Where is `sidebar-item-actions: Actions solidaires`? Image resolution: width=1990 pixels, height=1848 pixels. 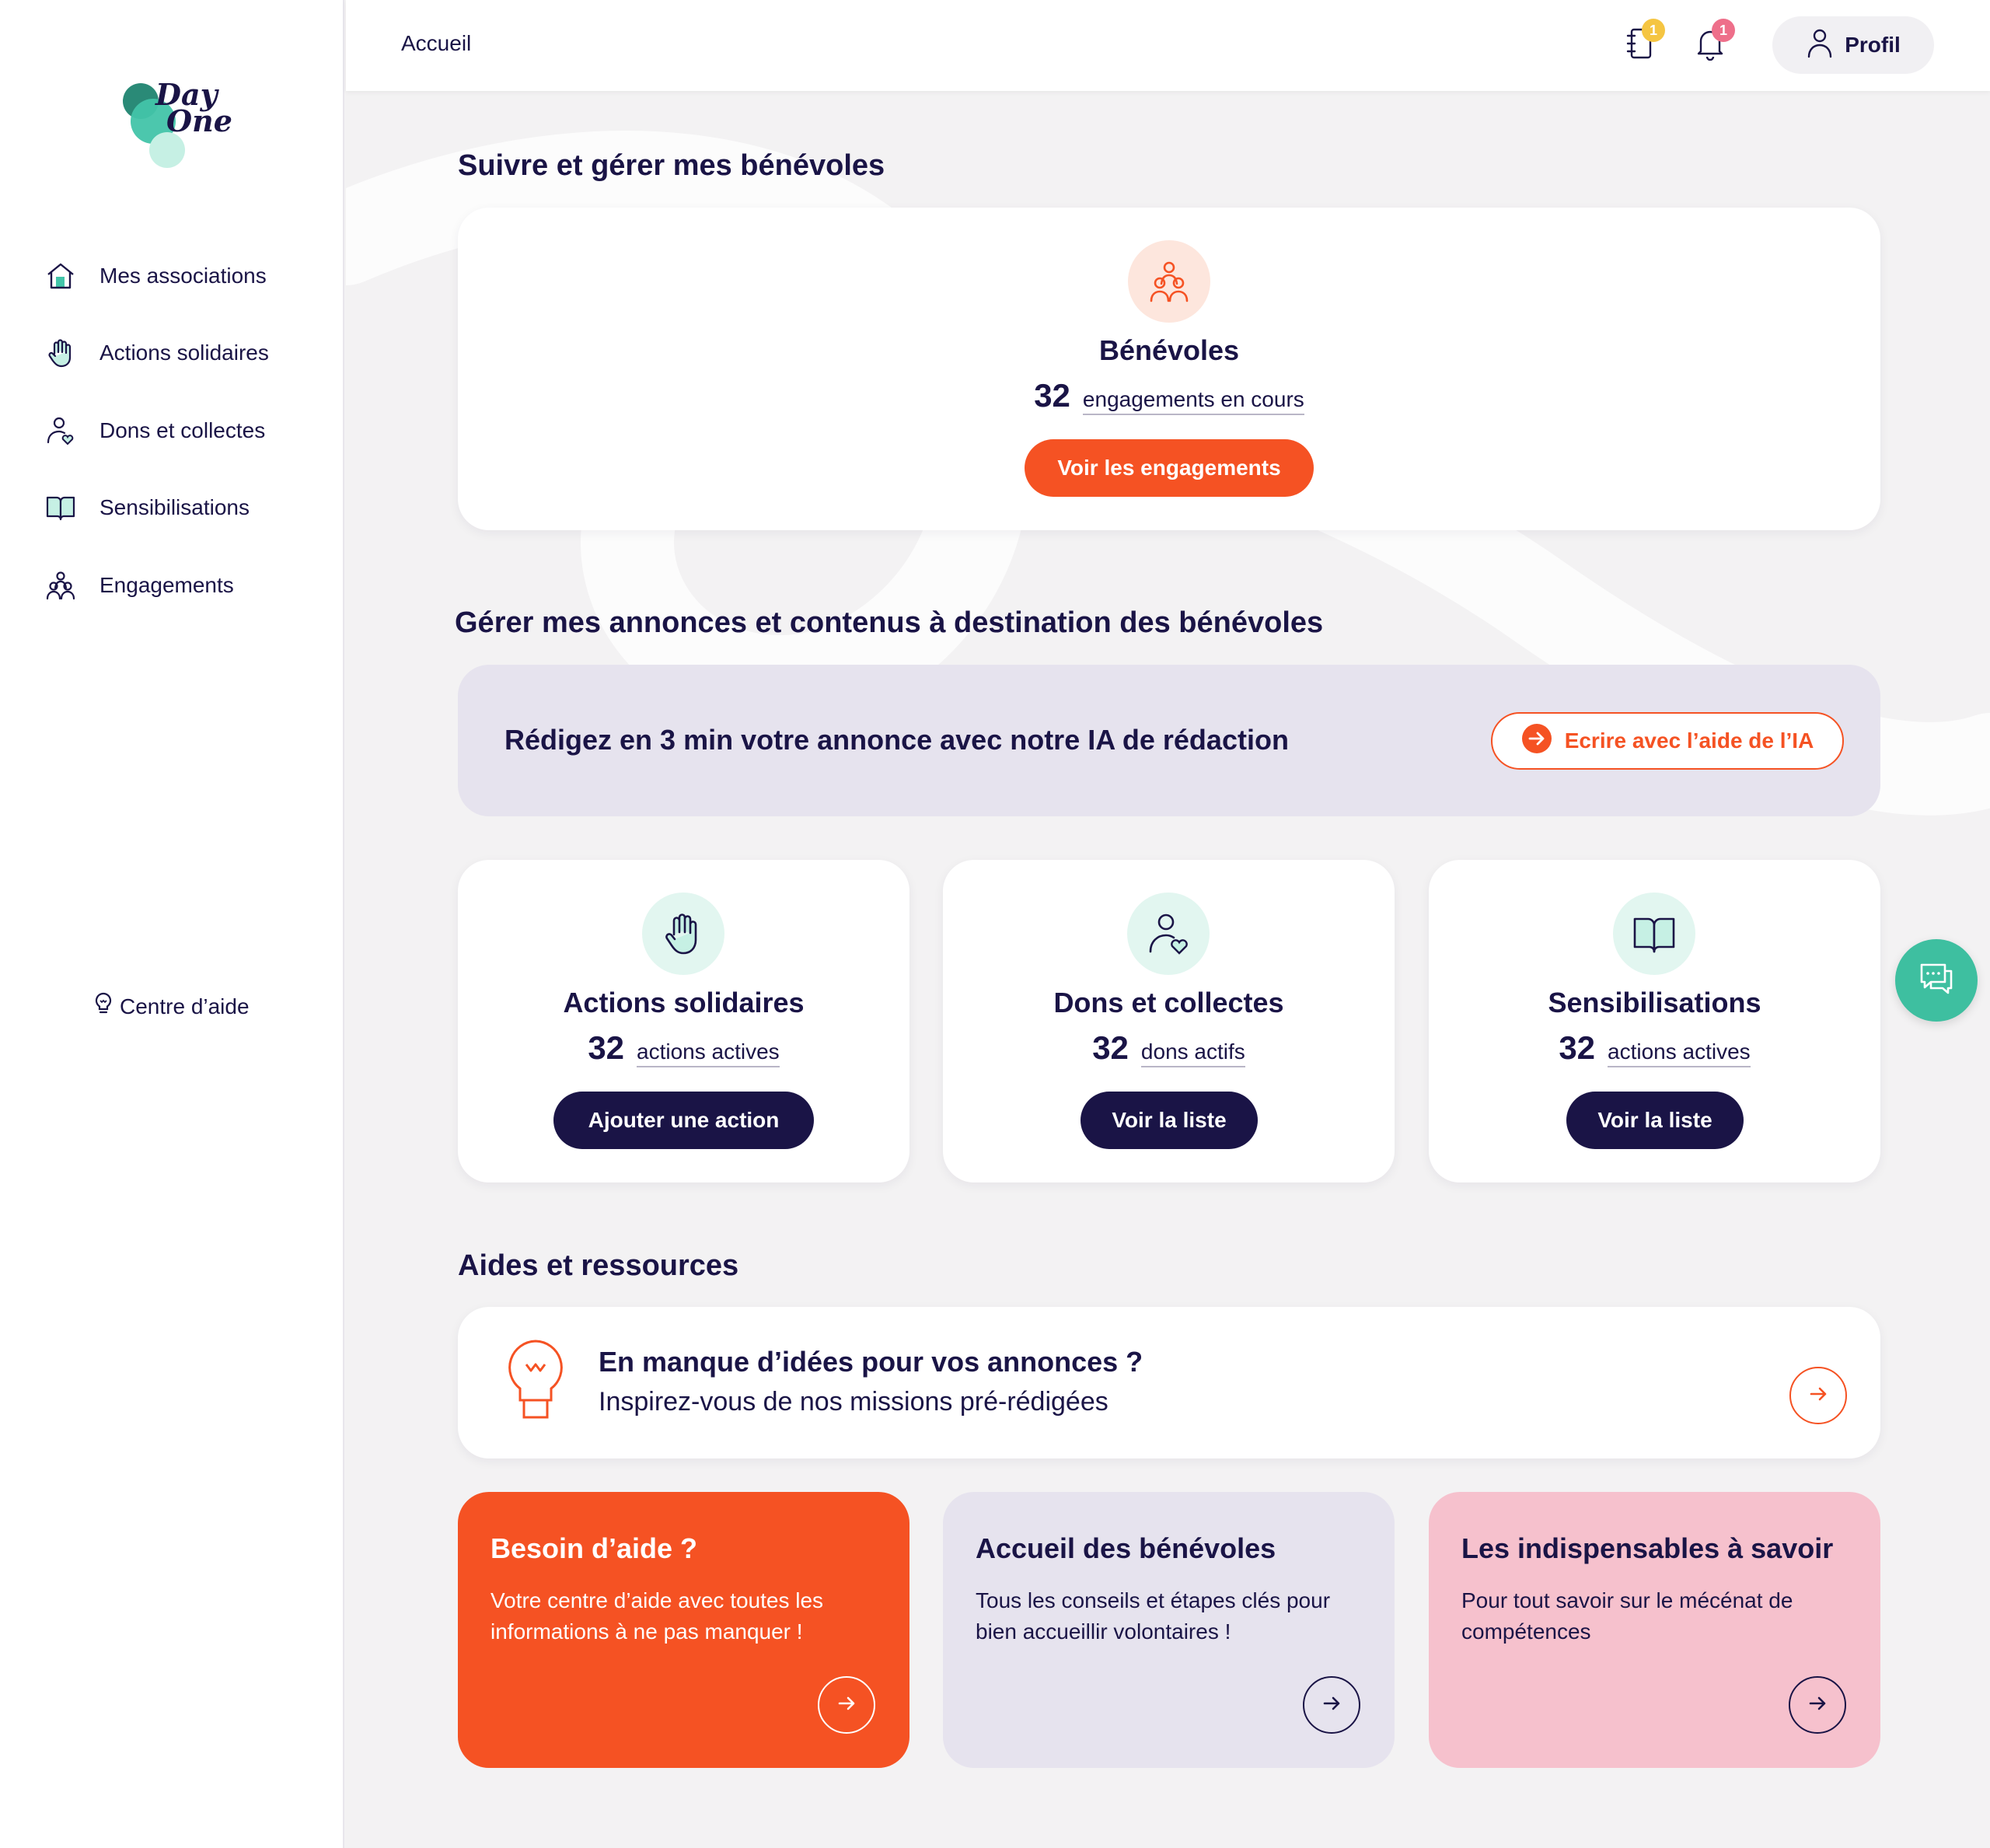
sidebar-item-actions: Actions solidaires is located at coordinates (187, 354).